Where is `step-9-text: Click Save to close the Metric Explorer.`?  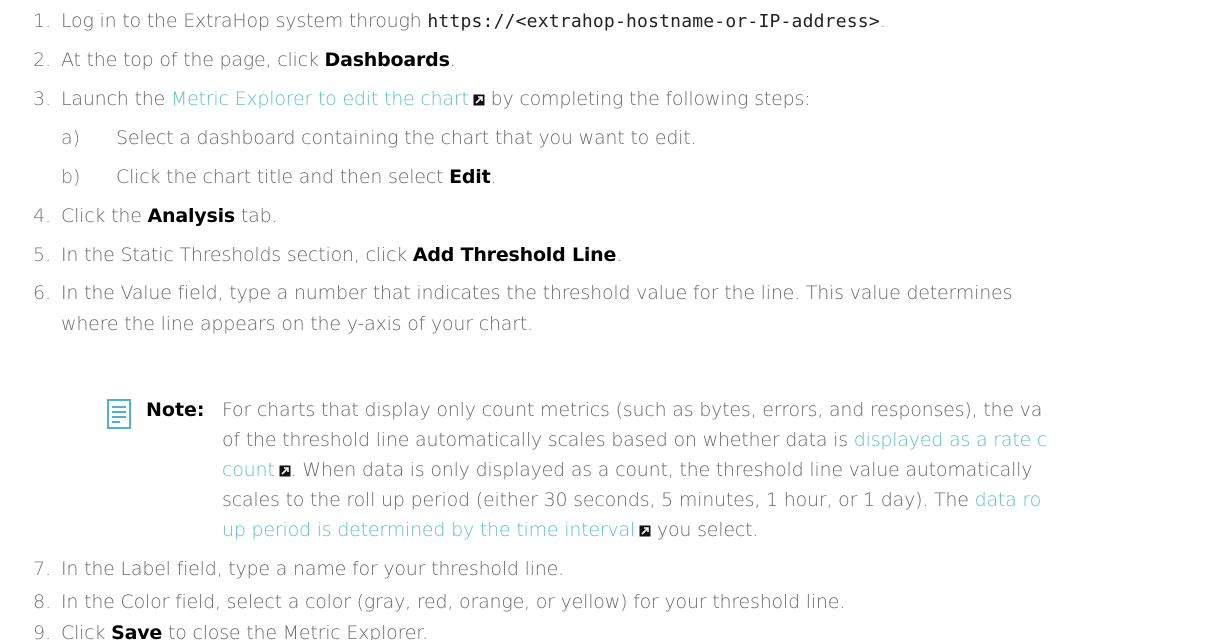 step-9-text: Click Save to close the Metric Explorer. is located at coordinates (244, 630).